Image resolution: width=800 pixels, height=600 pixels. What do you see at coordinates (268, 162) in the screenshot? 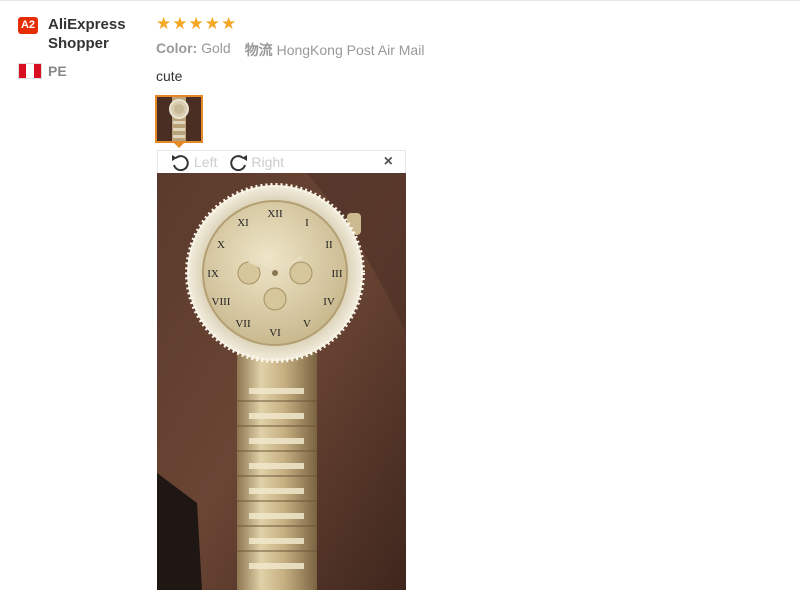
I see `rotate-right-label: Right` at bounding box center [268, 162].